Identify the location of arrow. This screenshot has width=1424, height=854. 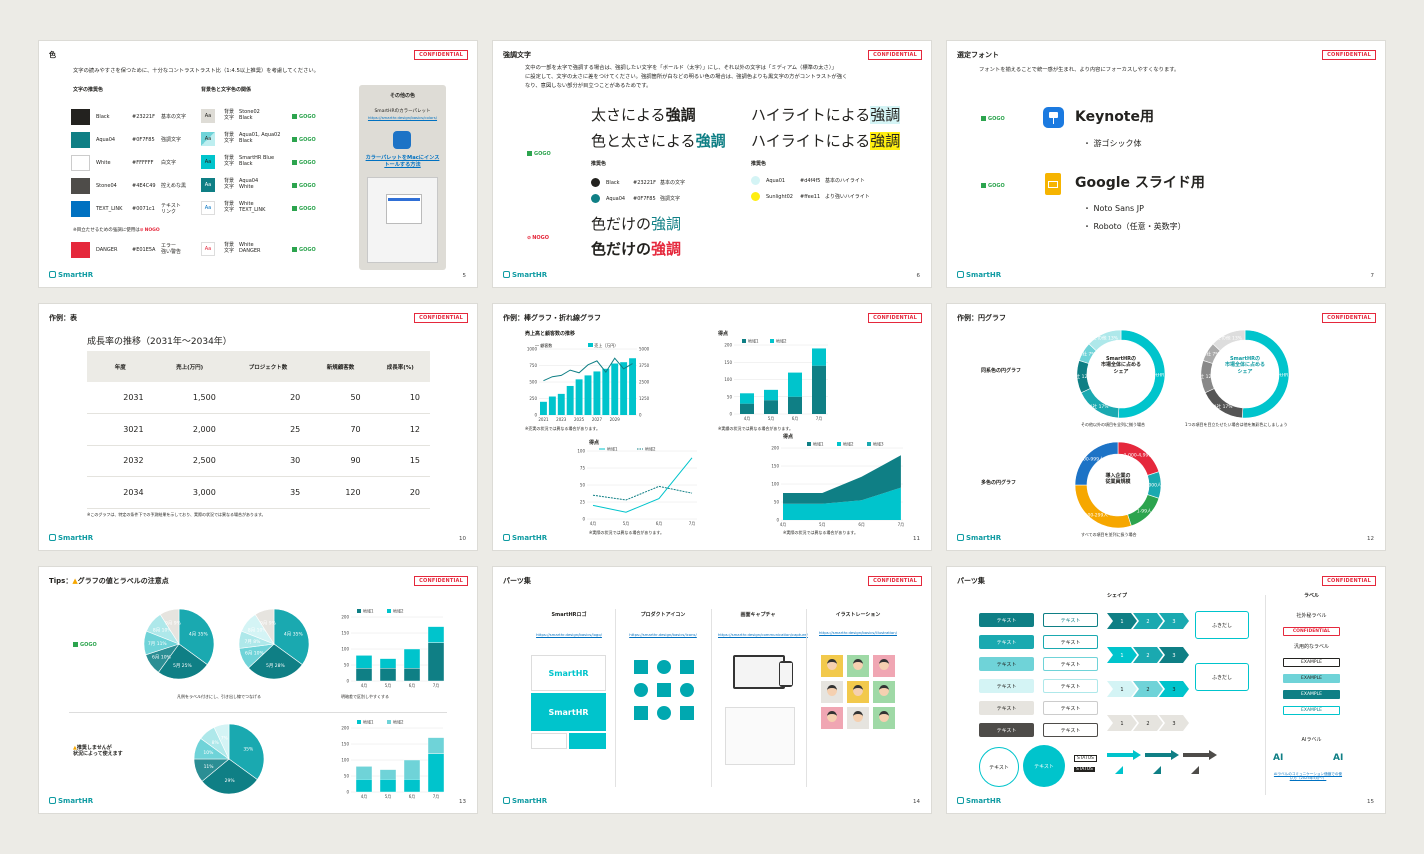
(1162, 755).